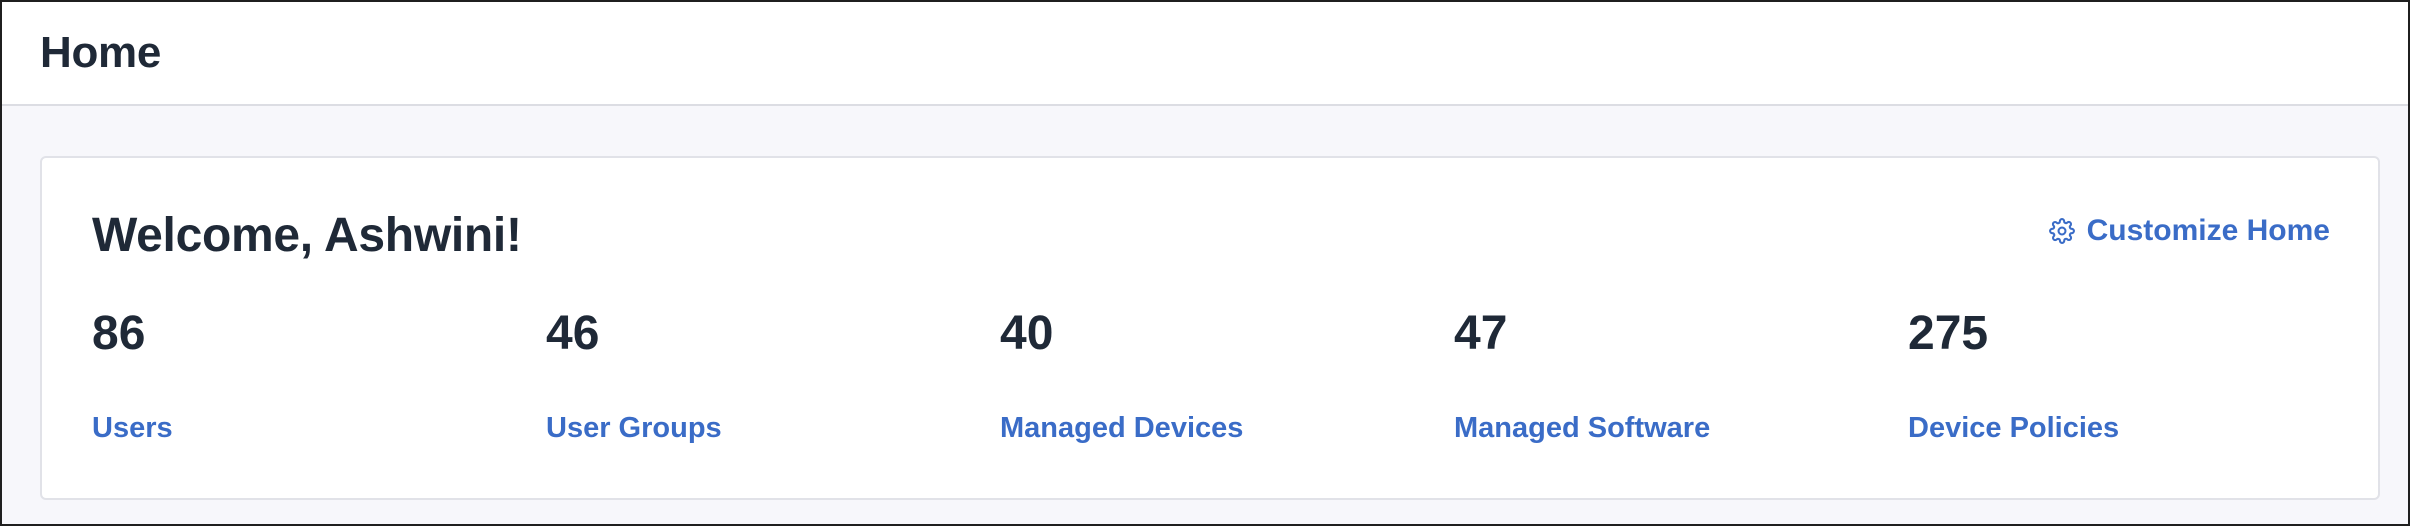  Describe the element at coordinates (2208, 230) in the screenshot. I see `customize-home-label: Customize Home` at that location.